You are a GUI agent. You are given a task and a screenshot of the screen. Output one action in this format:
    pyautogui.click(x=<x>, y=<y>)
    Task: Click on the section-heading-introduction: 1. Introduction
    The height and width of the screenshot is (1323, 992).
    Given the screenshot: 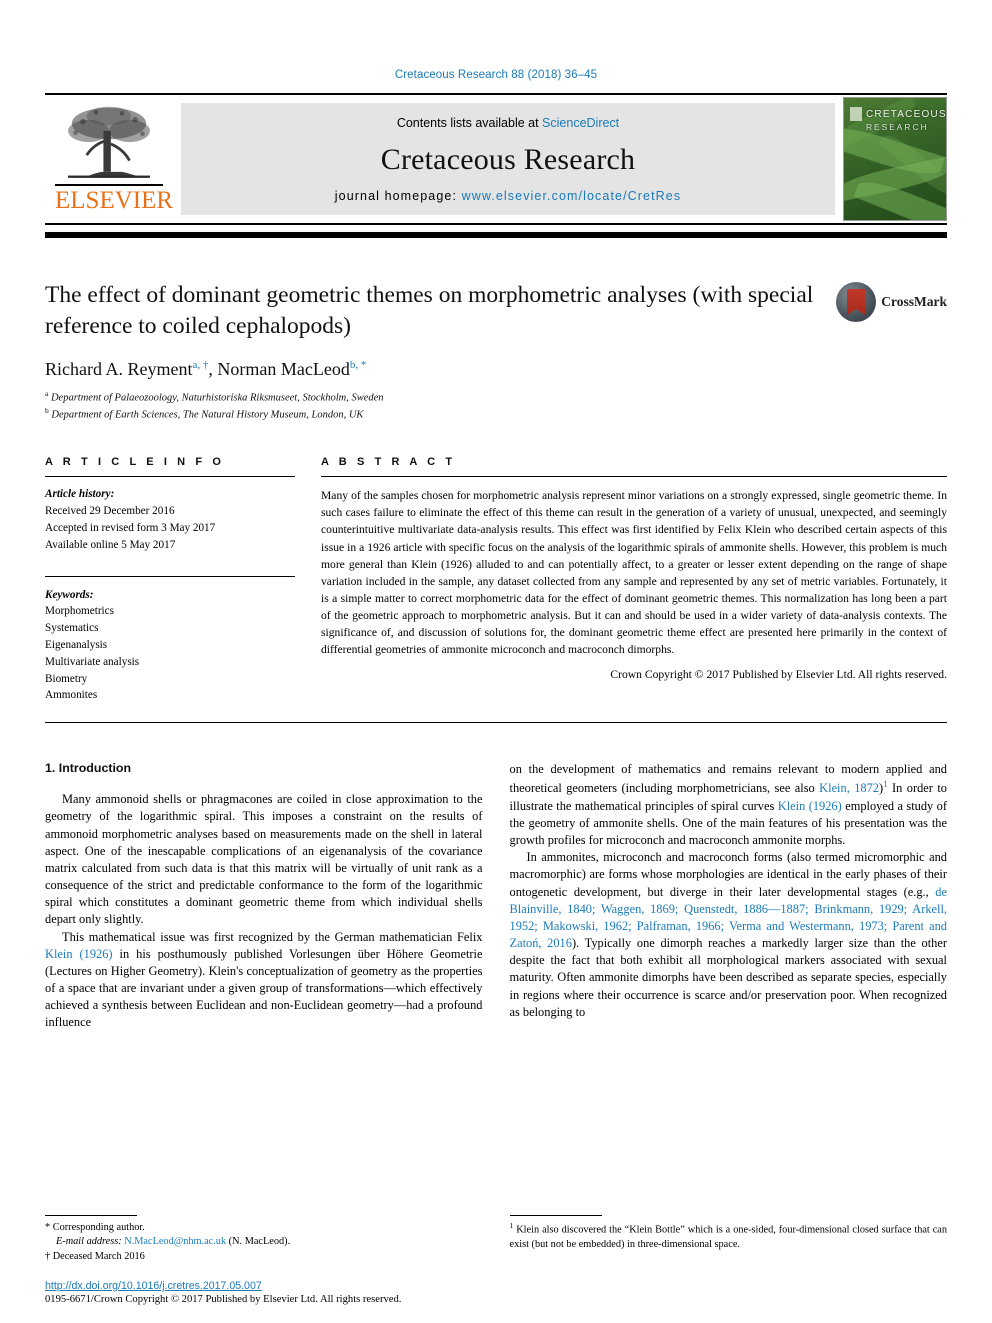 What is the action you would take?
    pyautogui.click(x=88, y=768)
    